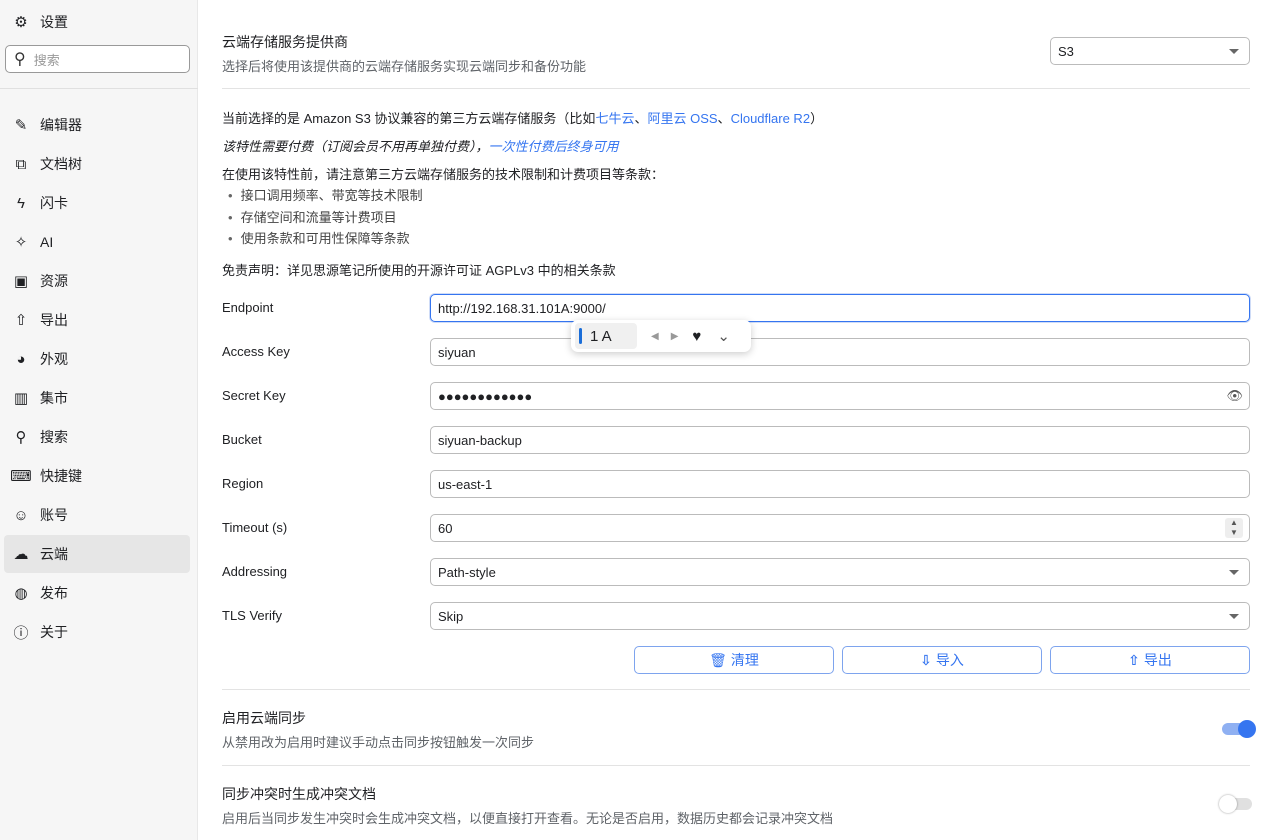  Describe the element at coordinates (242, 439) in the screenshot. I see `bucket-label: Bucket` at that location.